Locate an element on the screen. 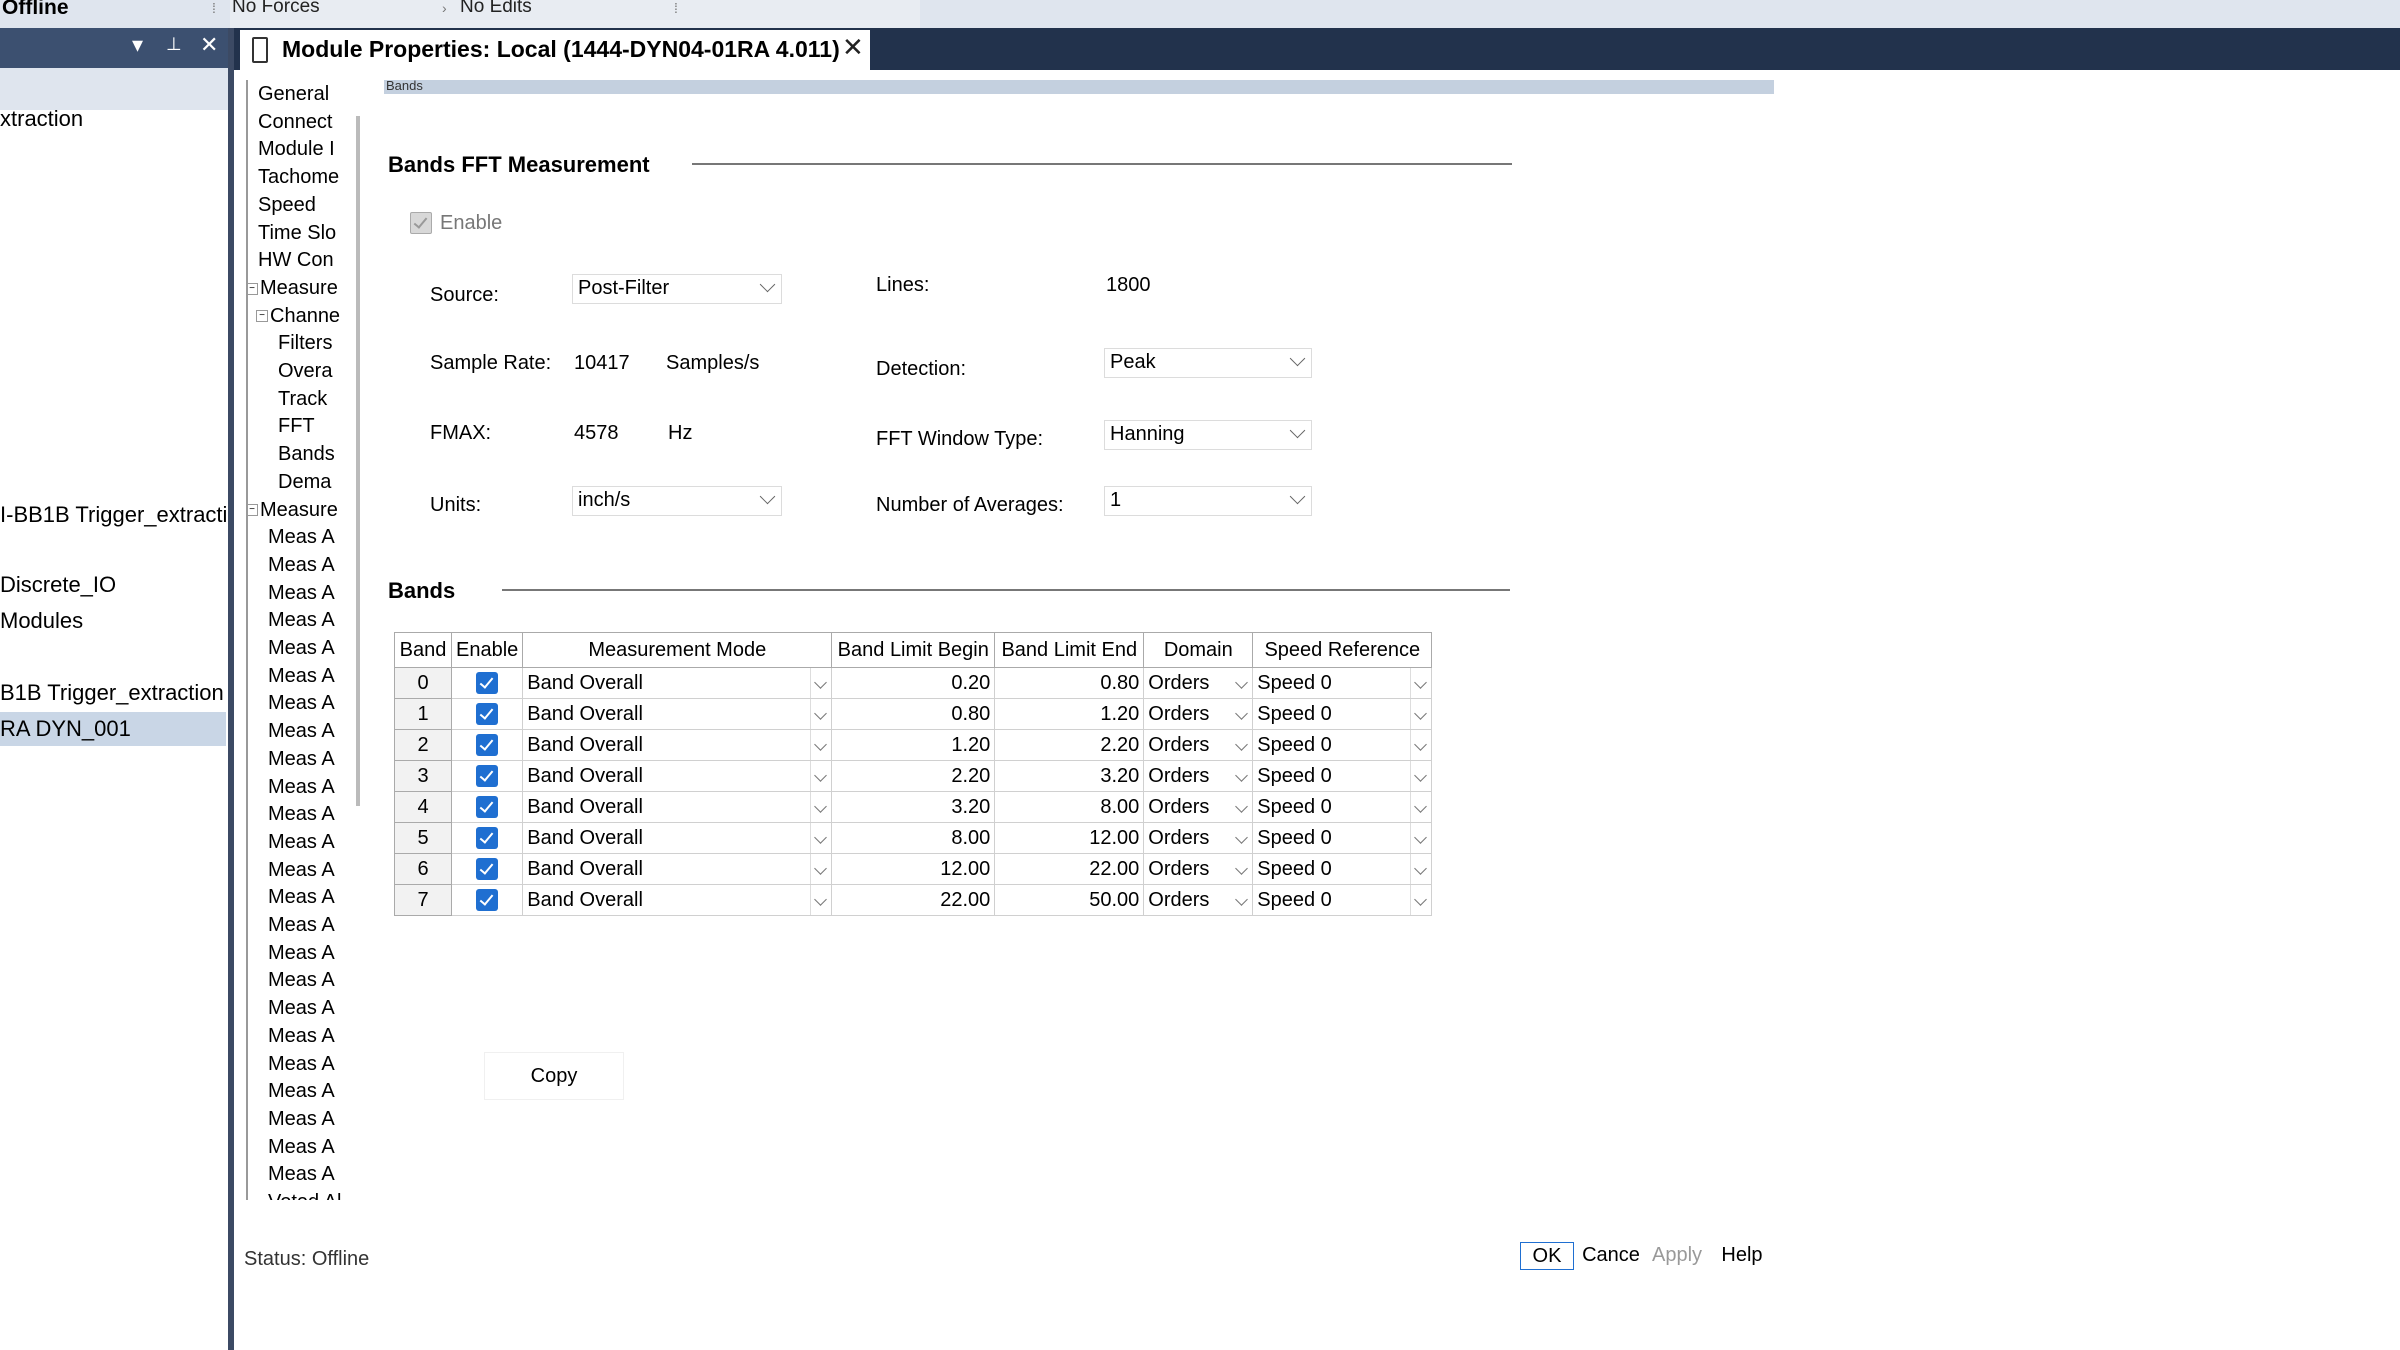  begin-cell: 2.20 is located at coordinates (913, 776).